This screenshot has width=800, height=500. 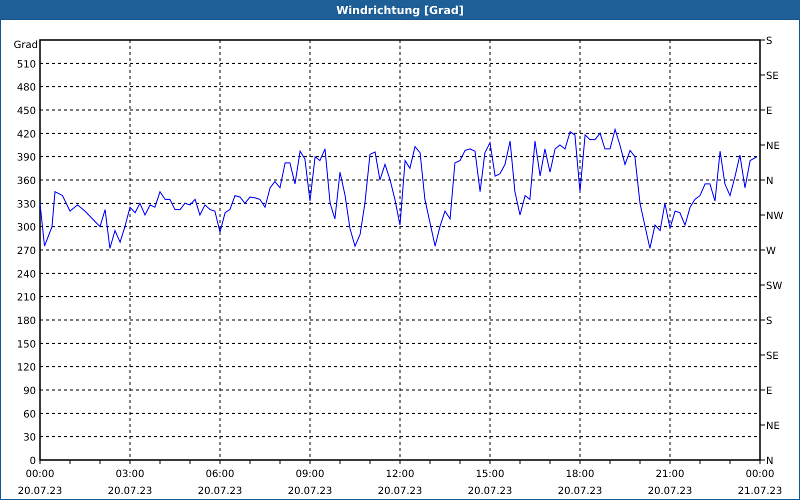 I want to click on y-tick-label: 0, so click(x=33, y=461).